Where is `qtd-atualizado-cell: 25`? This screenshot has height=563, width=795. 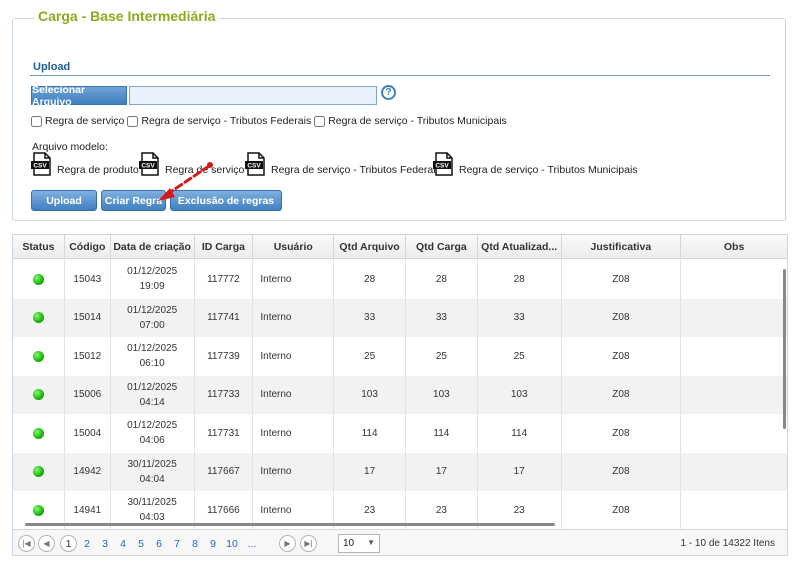 qtd-atualizado-cell: 25 is located at coordinates (520, 356).